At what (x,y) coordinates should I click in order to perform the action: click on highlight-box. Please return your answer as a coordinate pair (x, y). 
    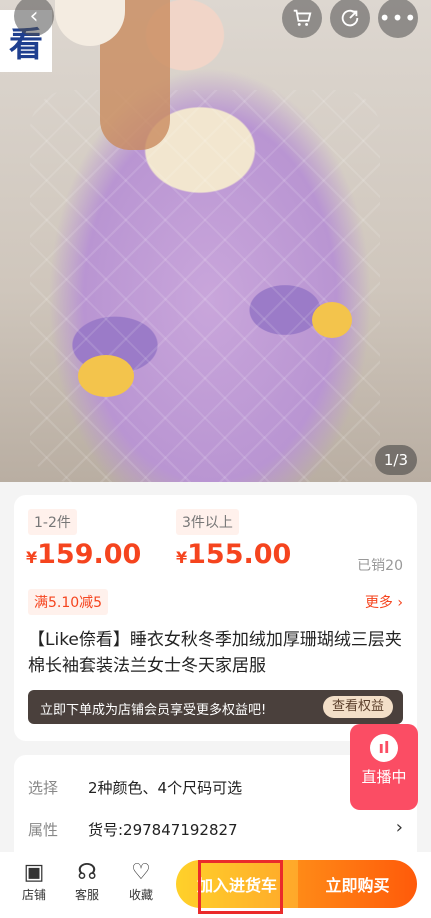
    Looking at the image, I should click on (240, 887).